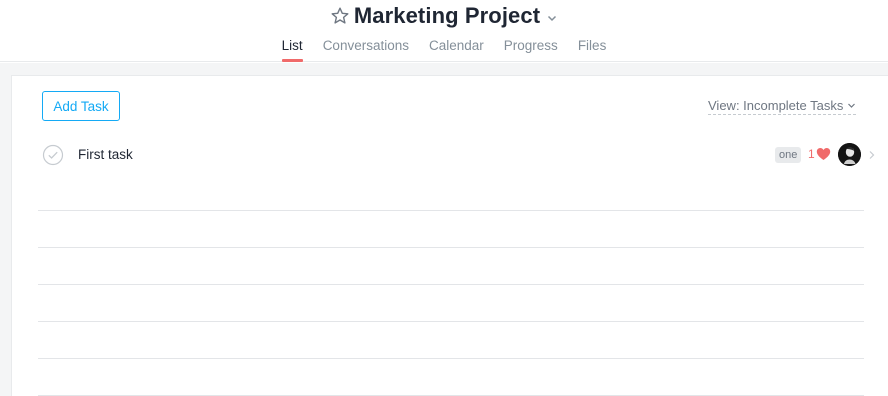 This screenshot has height=396, width=888. What do you see at coordinates (776, 105) in the screenshot?
I see `view-filter-label: View: Incomplete Tasks` at bounding box center [776, 105].